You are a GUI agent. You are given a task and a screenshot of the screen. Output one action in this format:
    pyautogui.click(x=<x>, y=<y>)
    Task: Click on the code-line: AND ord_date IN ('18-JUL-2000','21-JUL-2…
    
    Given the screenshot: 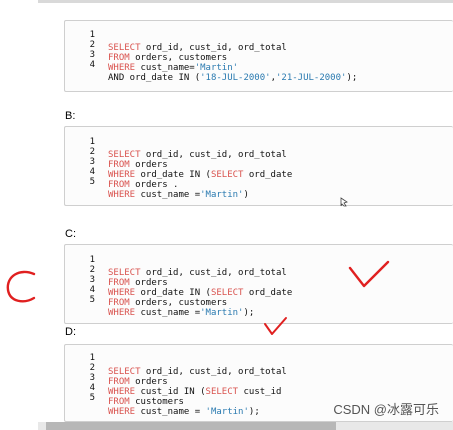 What is the action you would take?
    pyautogui.click(x=280, y=78)
    